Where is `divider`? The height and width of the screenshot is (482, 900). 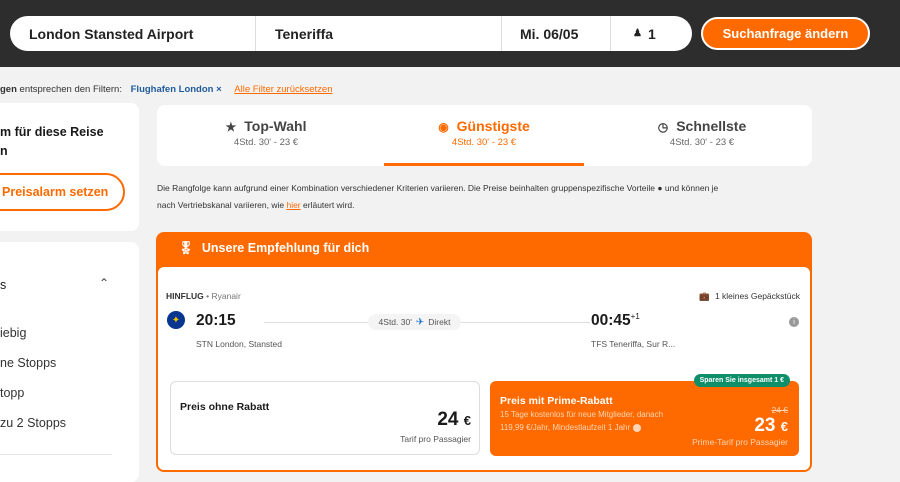
divider is located at coordinates (56, 454).